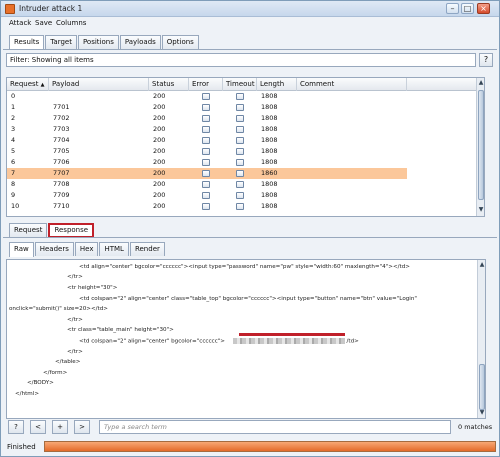 The image size is (500, 457). What do you see at coordinates (13, 151) in the screenshot?
I see `cell-request: 5` at bounding box center [13, 151].